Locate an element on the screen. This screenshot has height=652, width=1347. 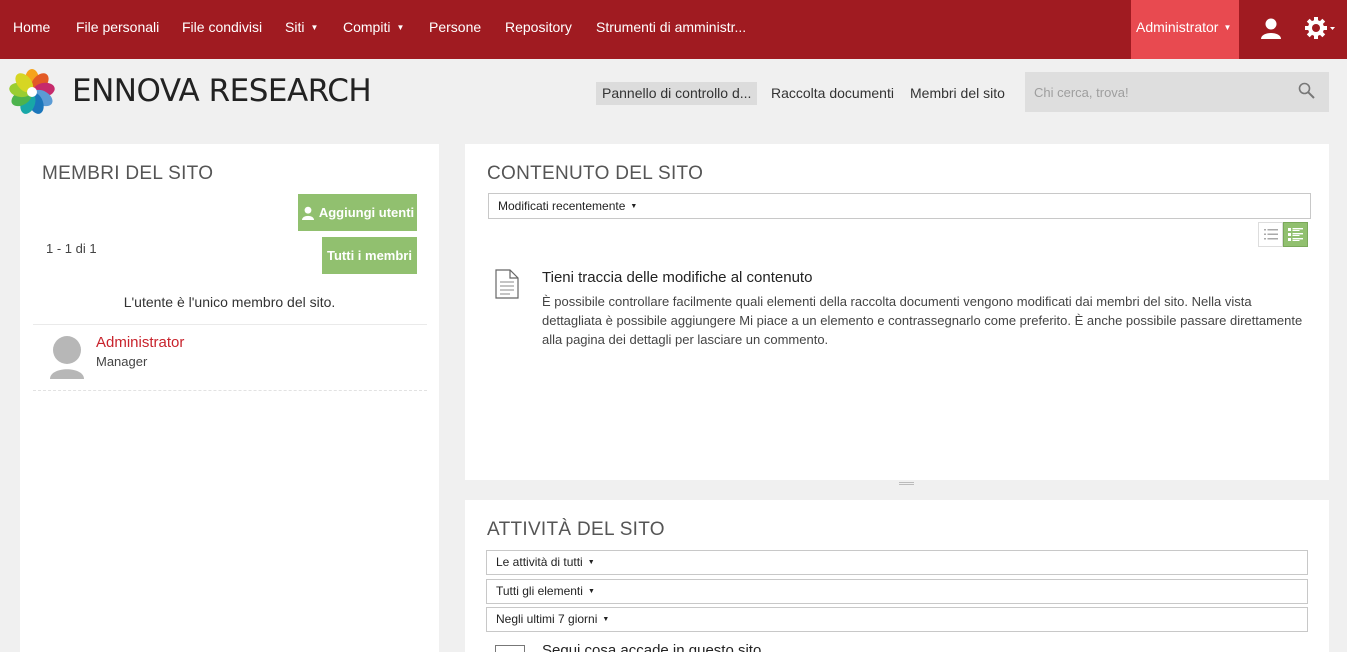
member-name-link: Administrator is located at coordinates (140, 342).